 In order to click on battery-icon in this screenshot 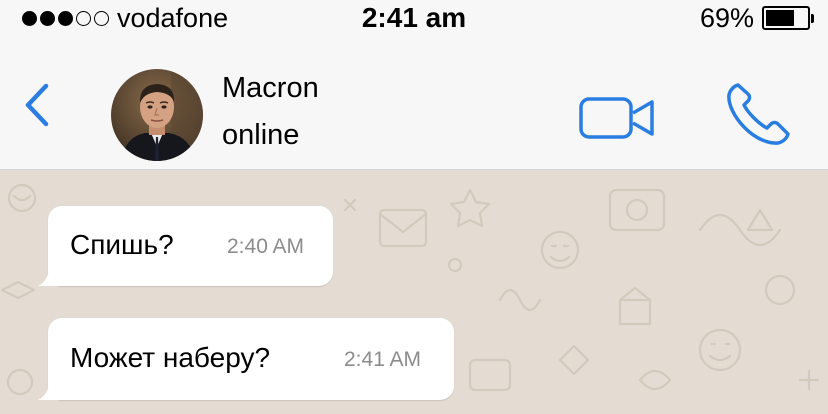, I will do `click(788, 18)`.